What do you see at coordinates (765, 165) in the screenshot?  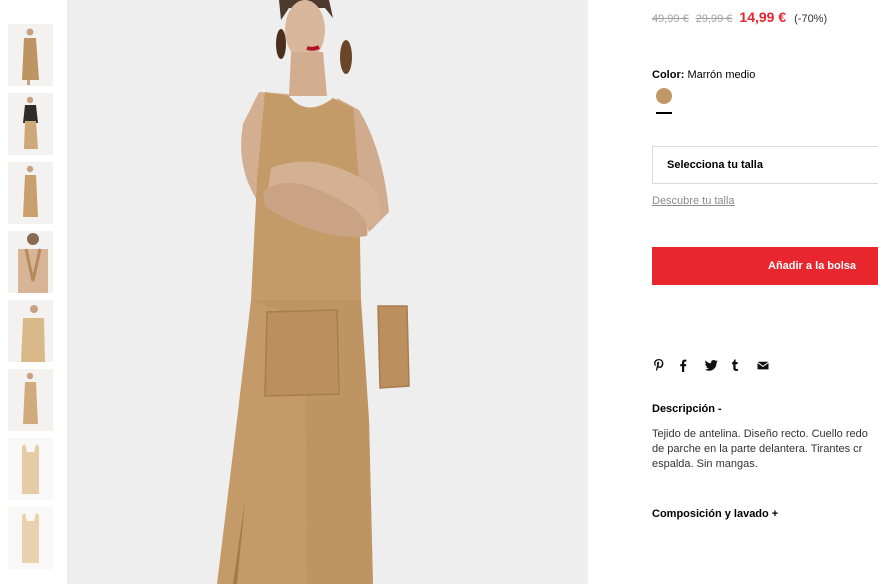 I see `size-select: Selecciona tu talla` at bounding box center [765, 165].